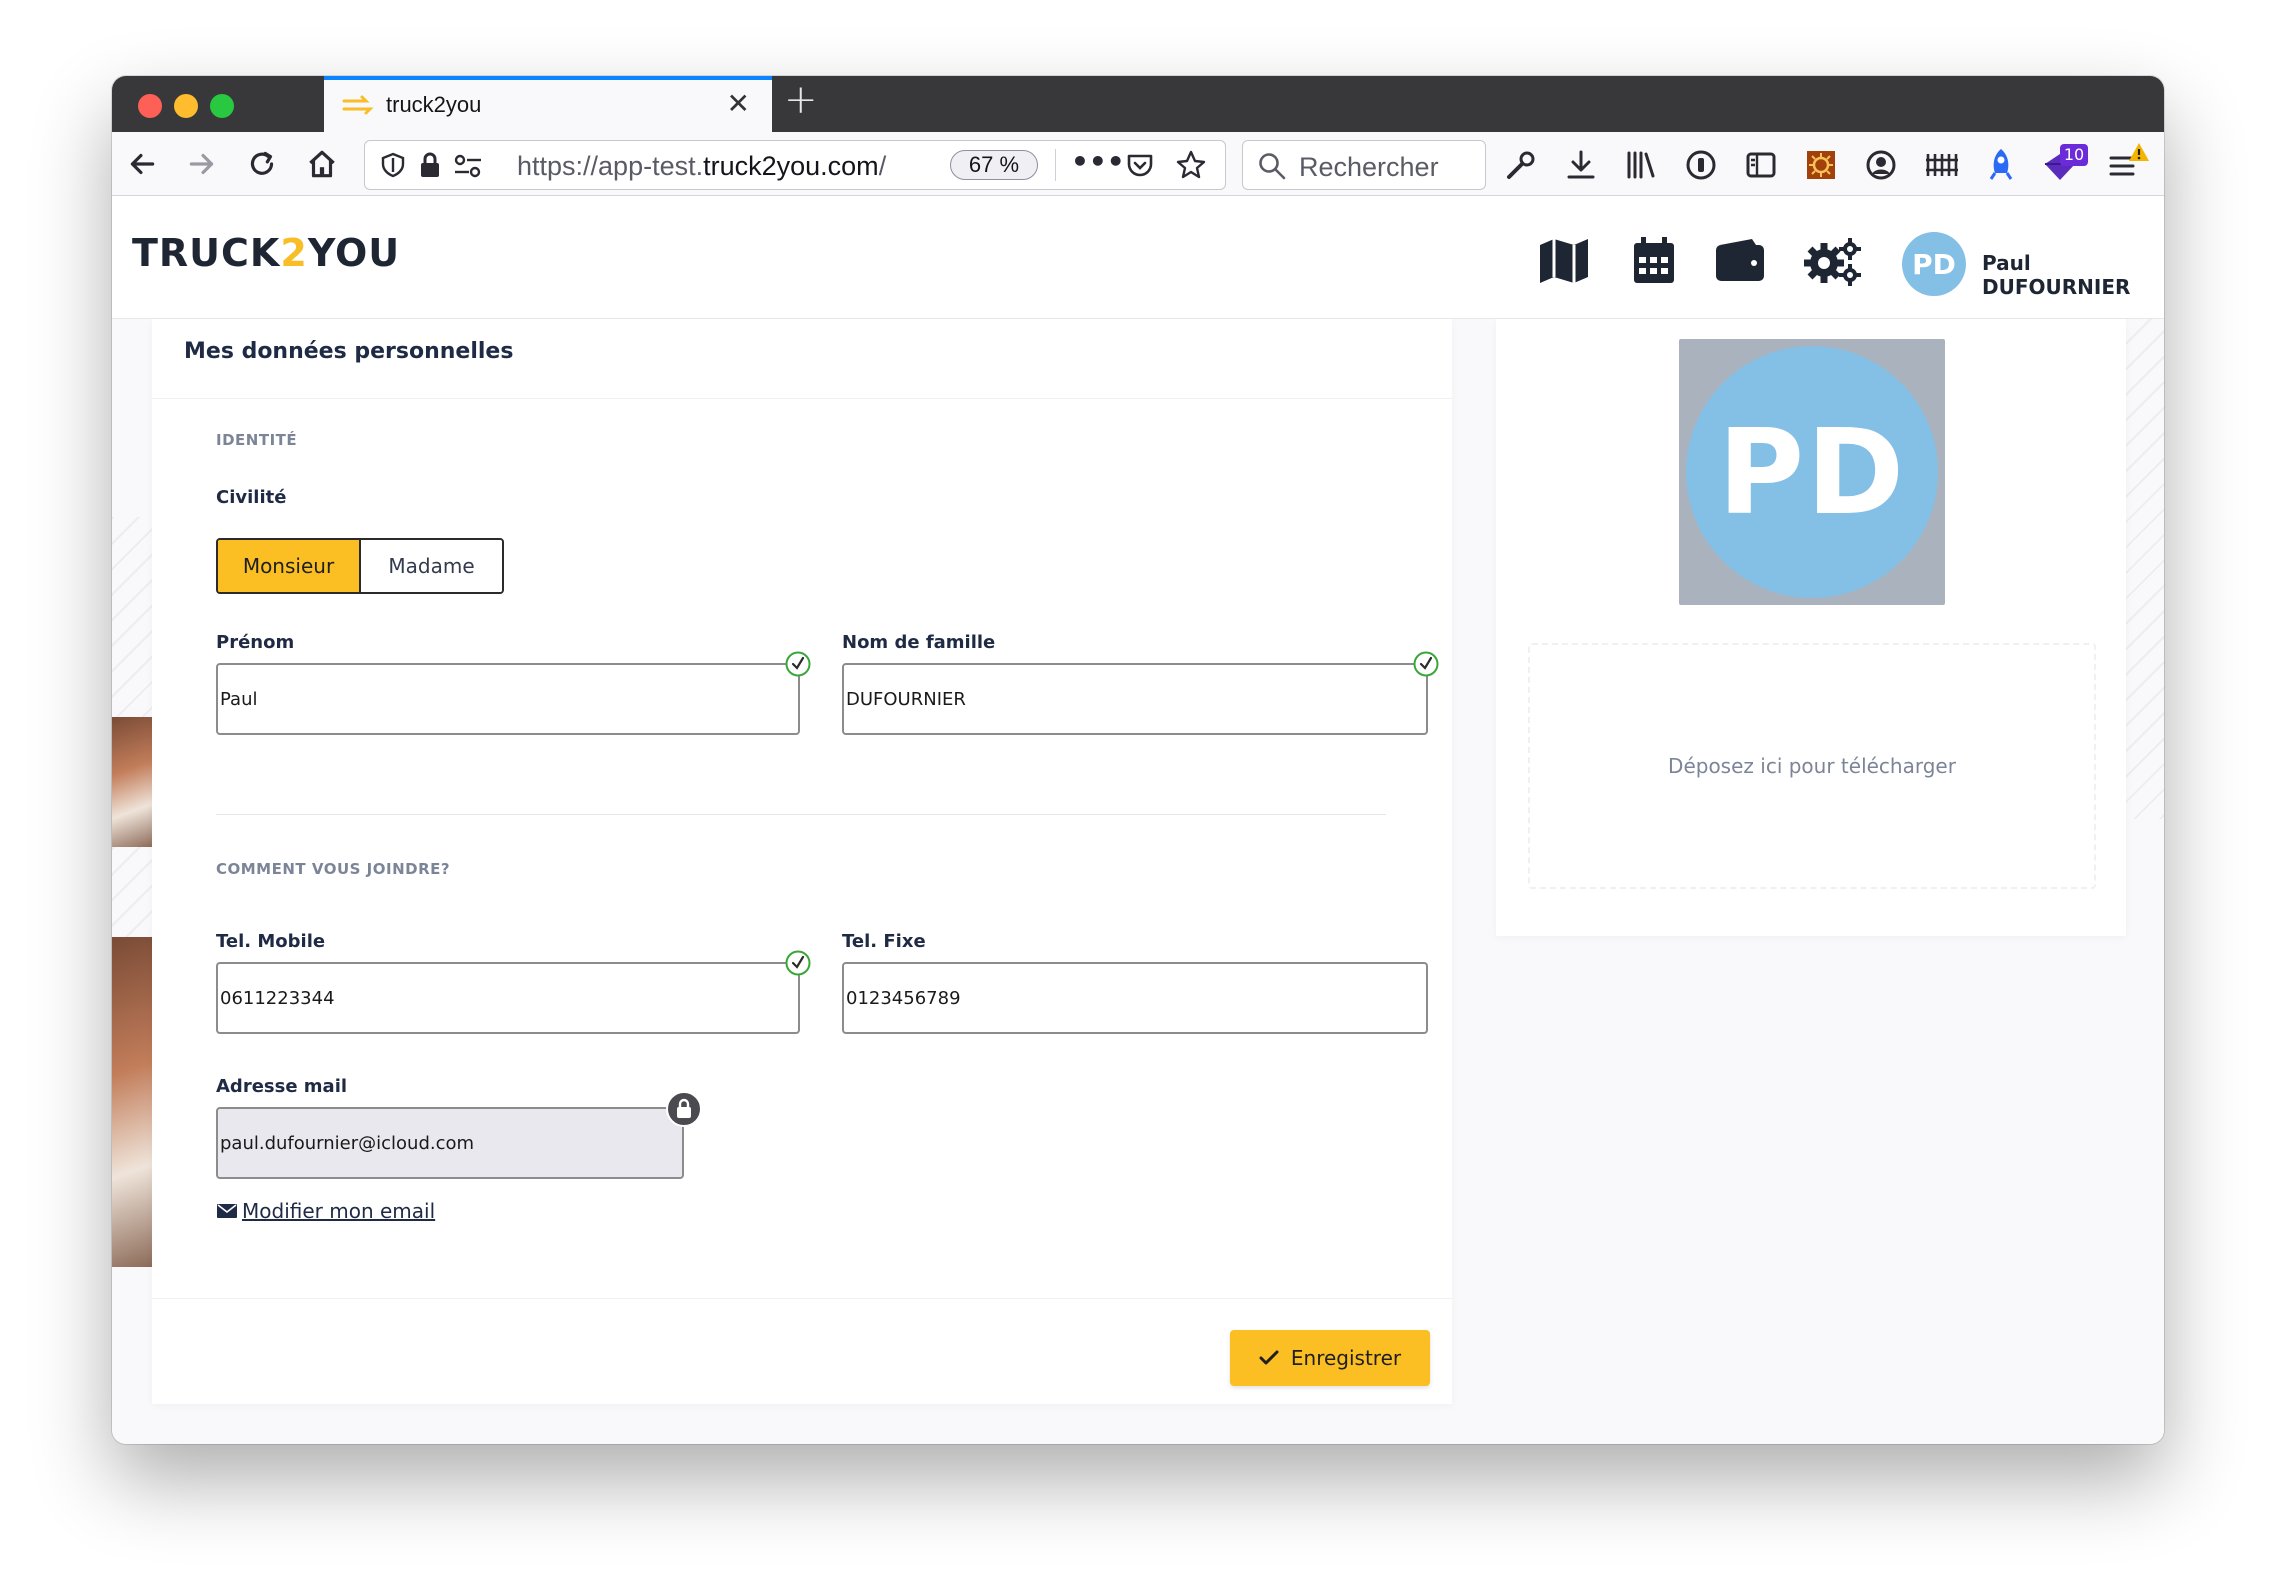 Image resolution: width=2276 pixels, height=1592 pixels. I want to click on save-label: Enregistrer, so click(1346, 1358).